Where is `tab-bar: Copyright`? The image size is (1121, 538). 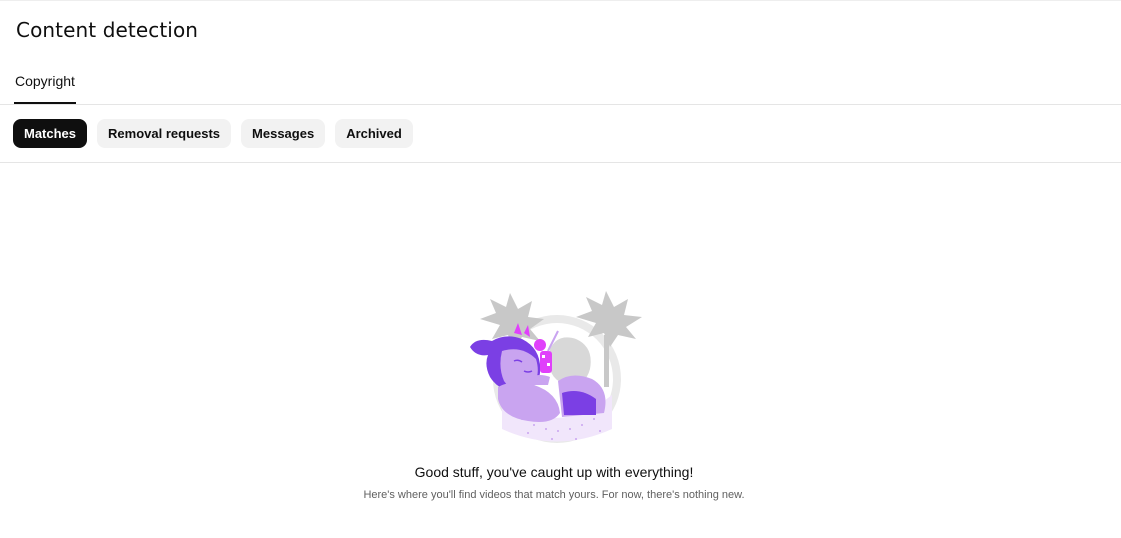
tab-bar: Copyright is located at coordinates (45, 84).